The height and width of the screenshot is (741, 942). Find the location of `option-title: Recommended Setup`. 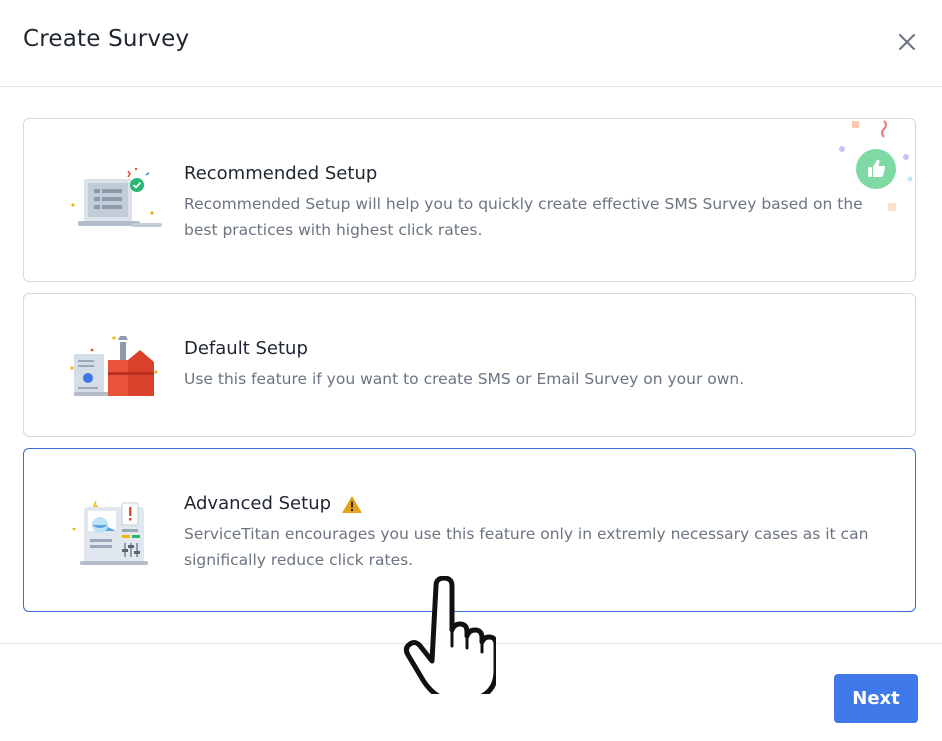

option-title: Recommended Setup is located at coordinates (281, 173).